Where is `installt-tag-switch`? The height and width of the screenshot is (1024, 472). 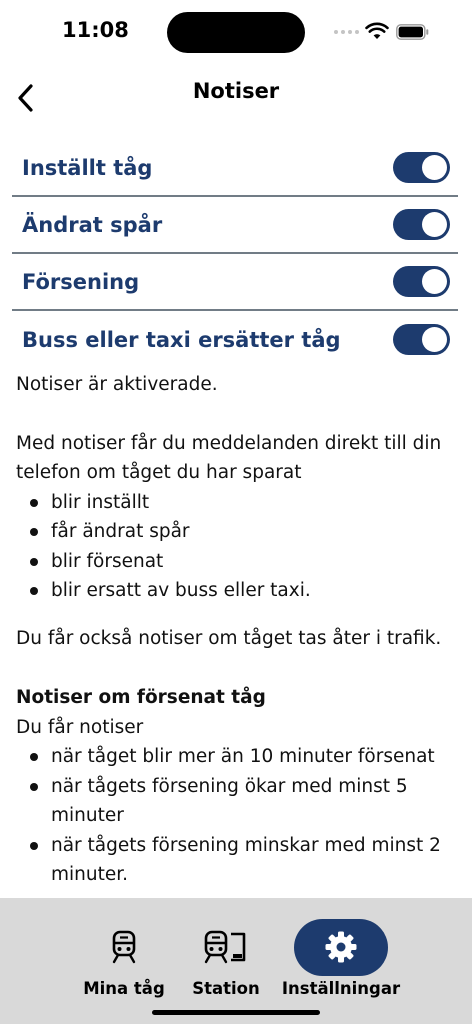
installt-tag-switch is located at coordinates (421, 167).